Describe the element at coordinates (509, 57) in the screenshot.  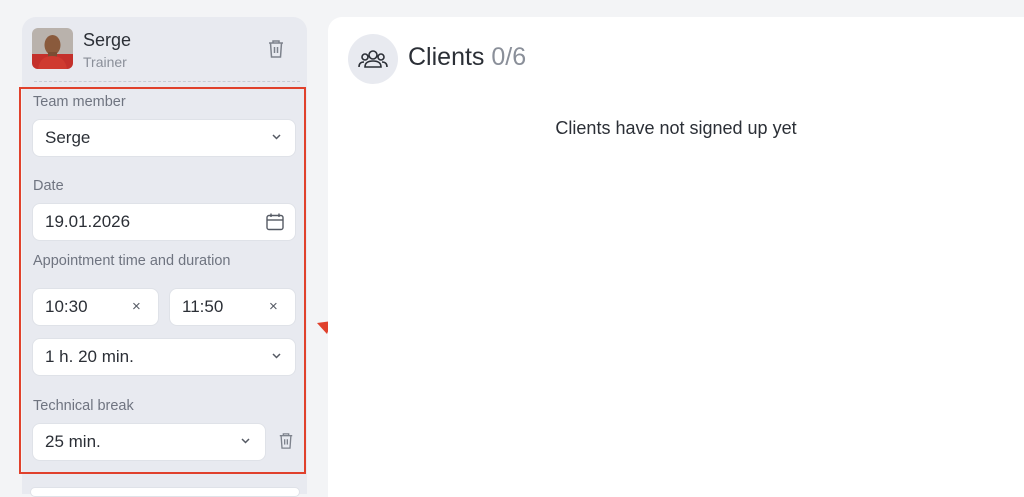
I see `clients-count: 0/6` at that location.